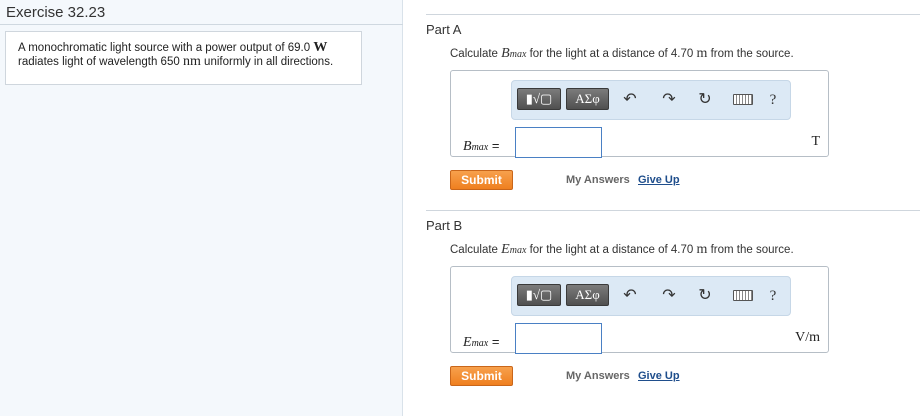  What do you see at coordinates (99, 62) in the screenshot?
I see `problem-text: radiates light of wavelength 650` at bounding box center [99, 62].